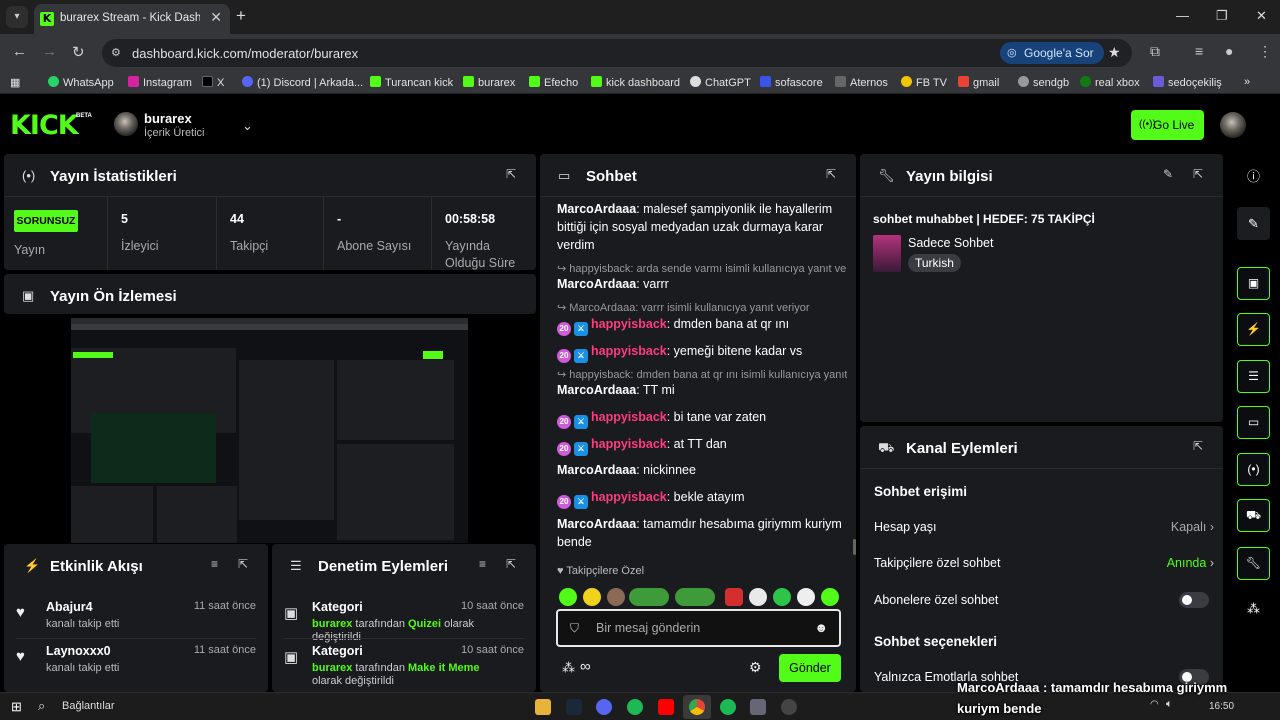  What do you see at coordinates (489, 82) in the screenshot?
I see `bookmark-burarex: burarex` at bounding box center [489, 82].